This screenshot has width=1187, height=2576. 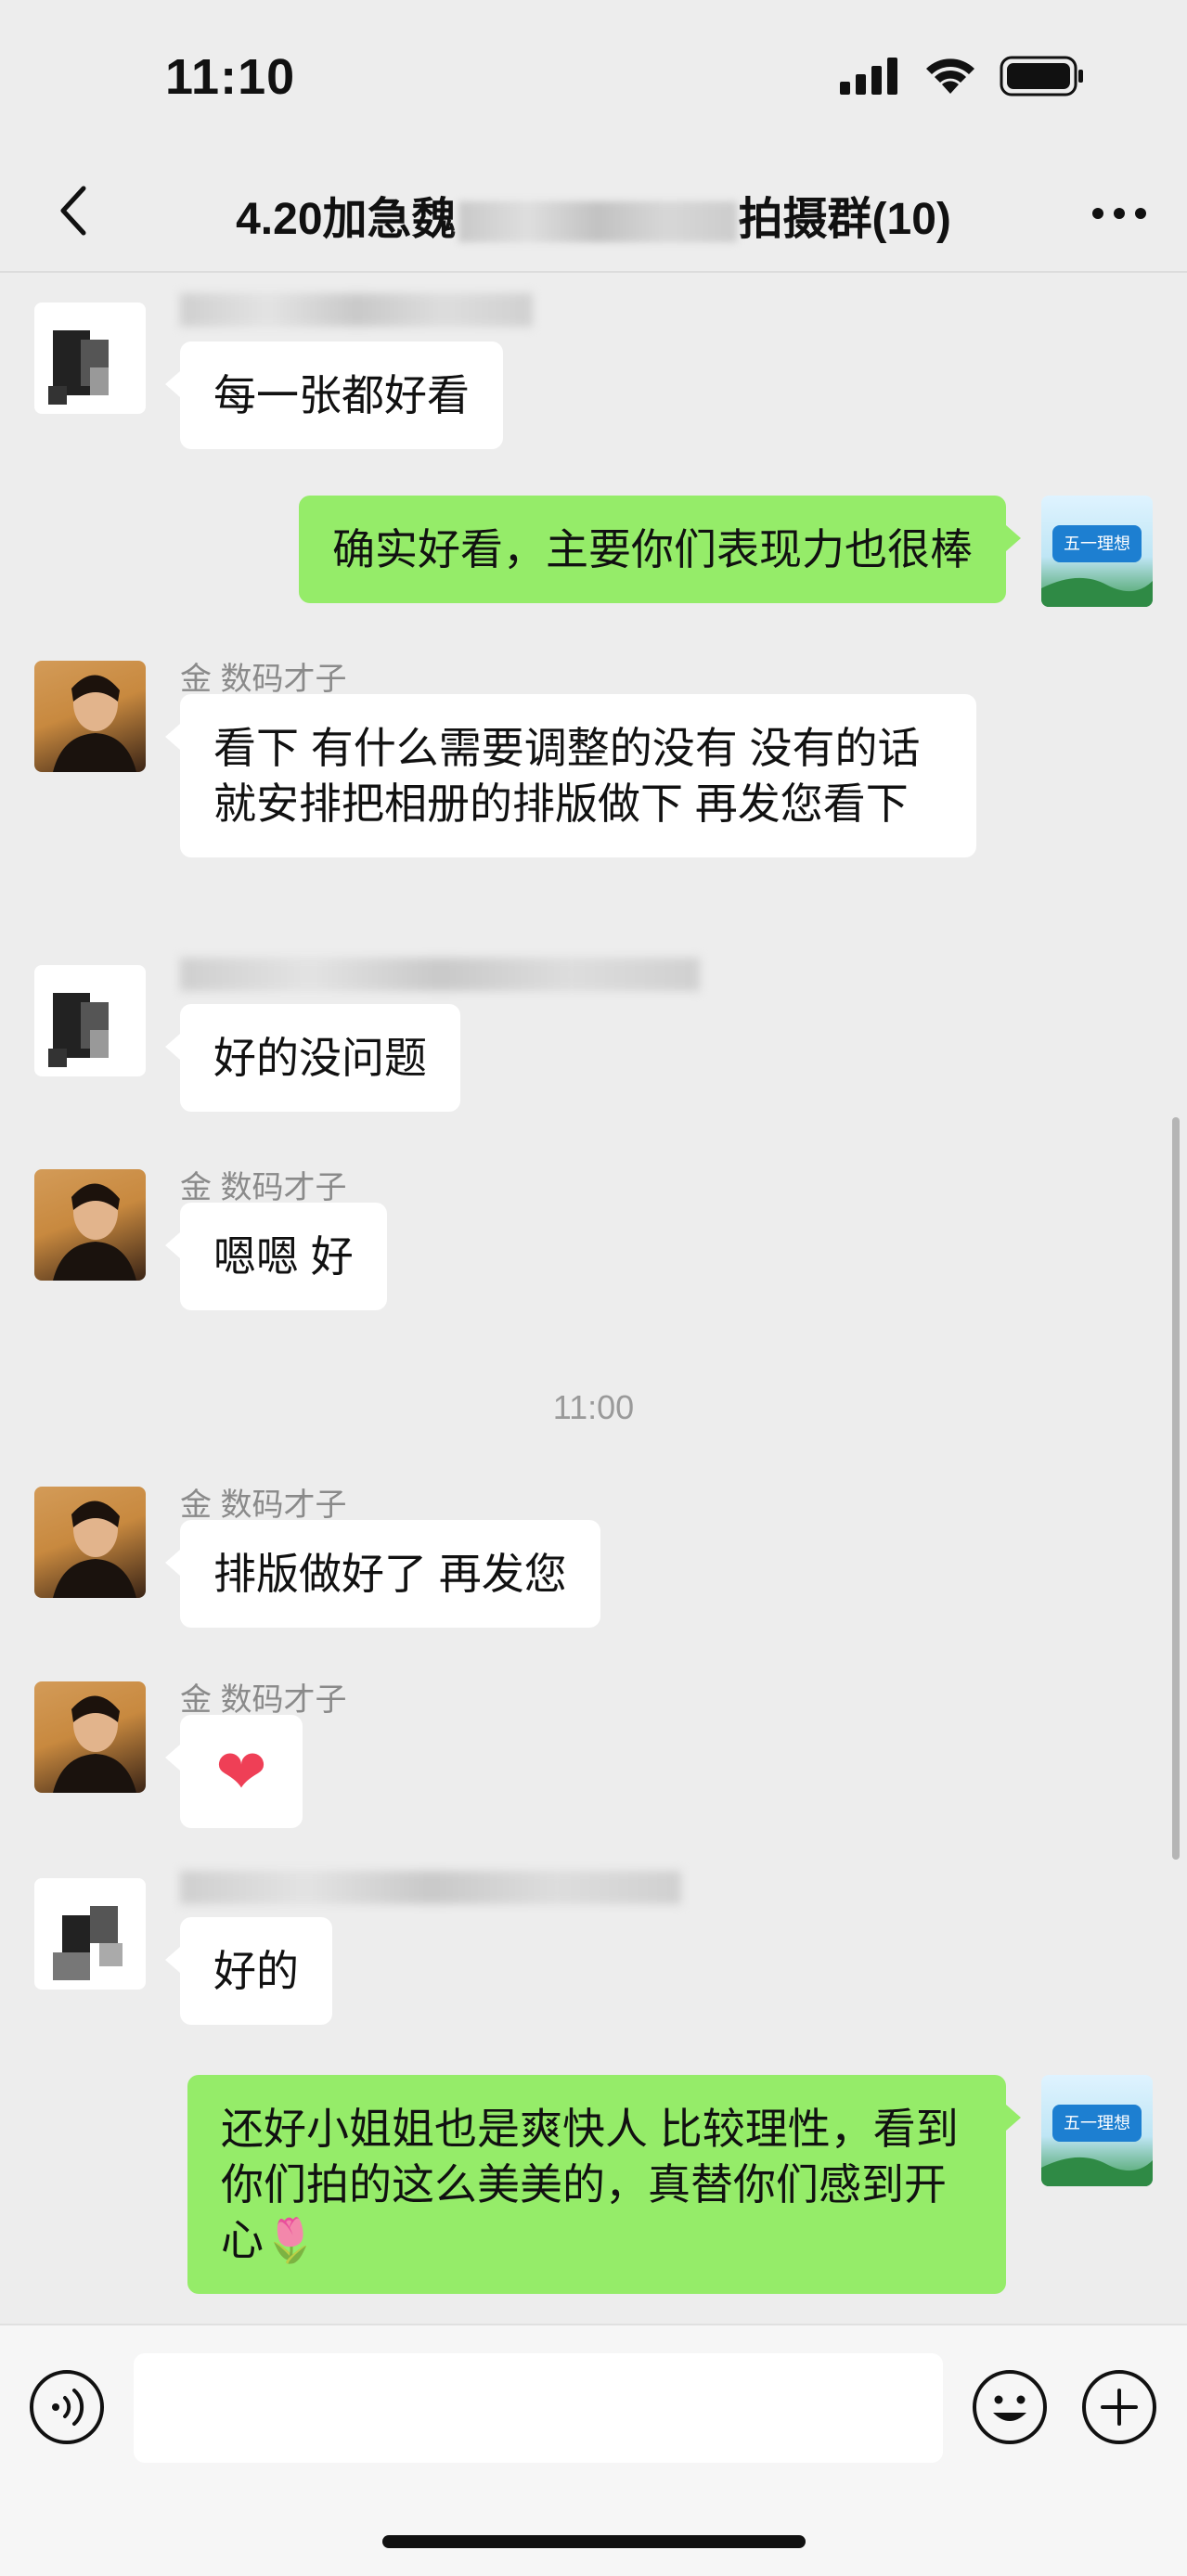 I want to click on message-bubble: ❤, so click(x=234, y=1772).